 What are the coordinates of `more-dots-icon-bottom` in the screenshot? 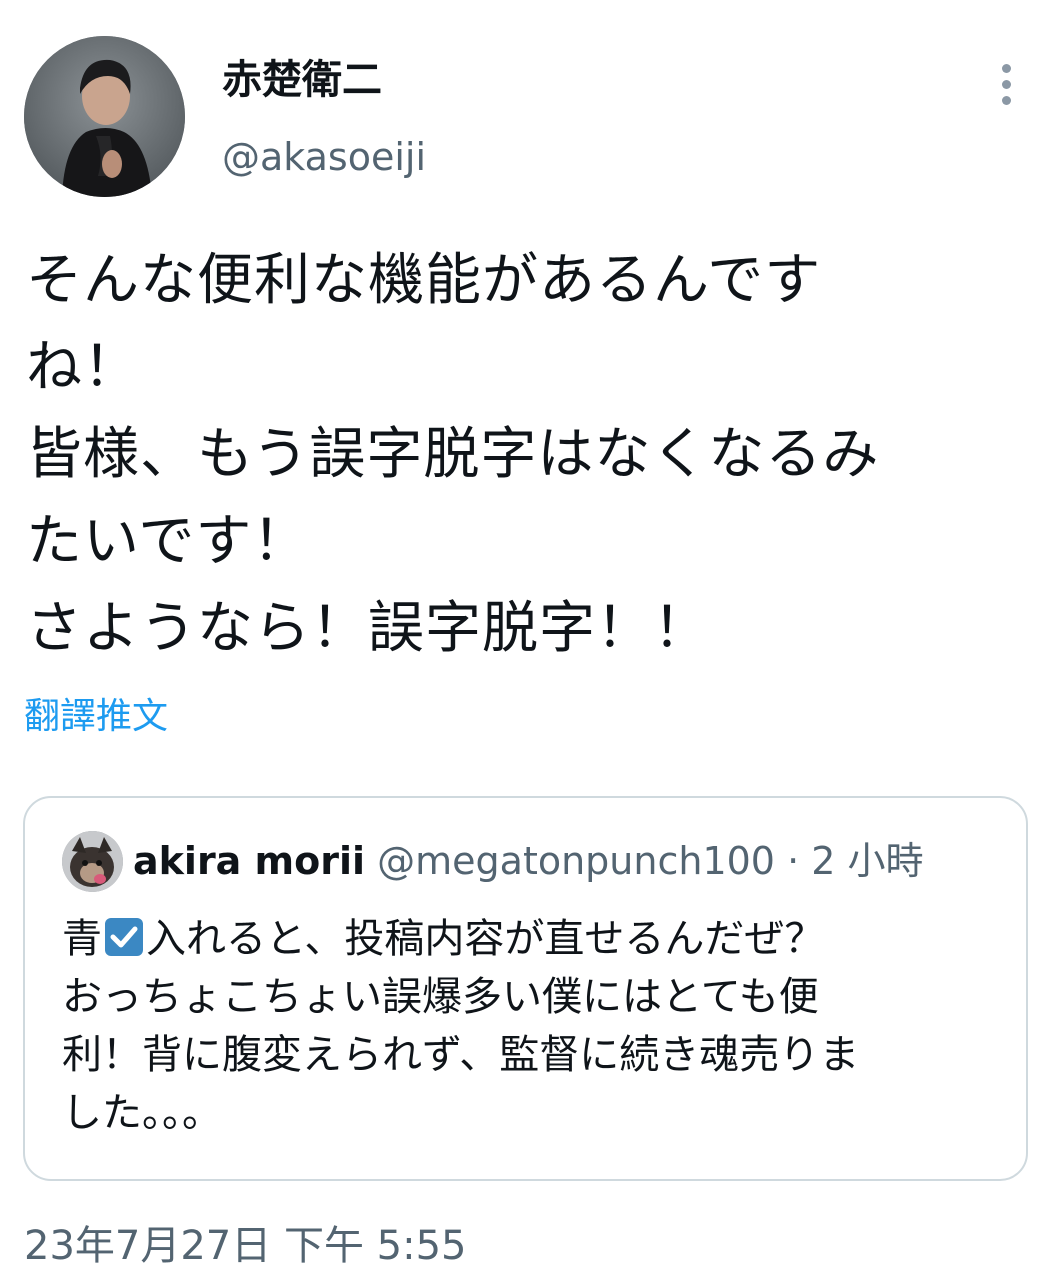 It's located at (1006, 100).